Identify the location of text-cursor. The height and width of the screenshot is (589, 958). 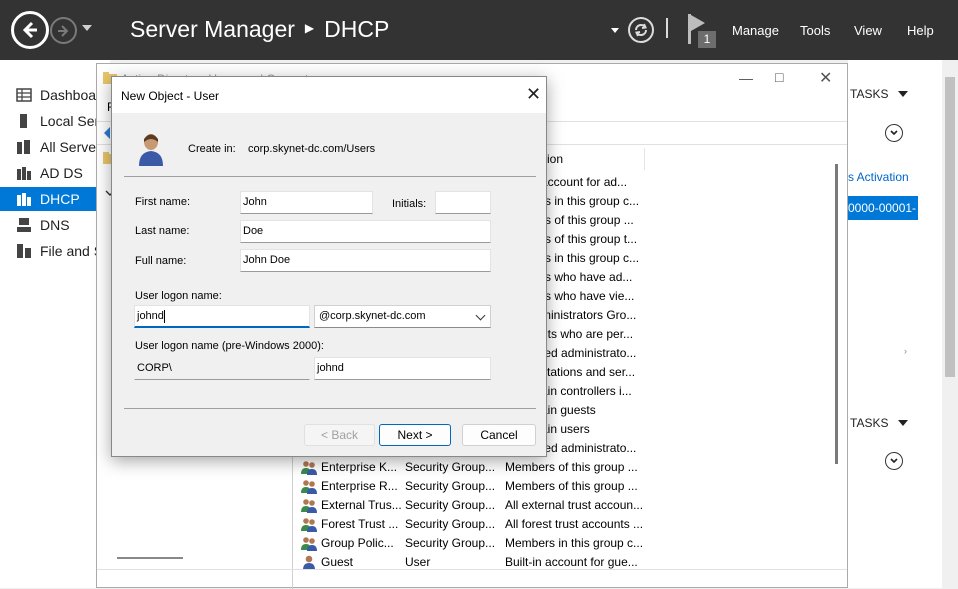
(164, 316).